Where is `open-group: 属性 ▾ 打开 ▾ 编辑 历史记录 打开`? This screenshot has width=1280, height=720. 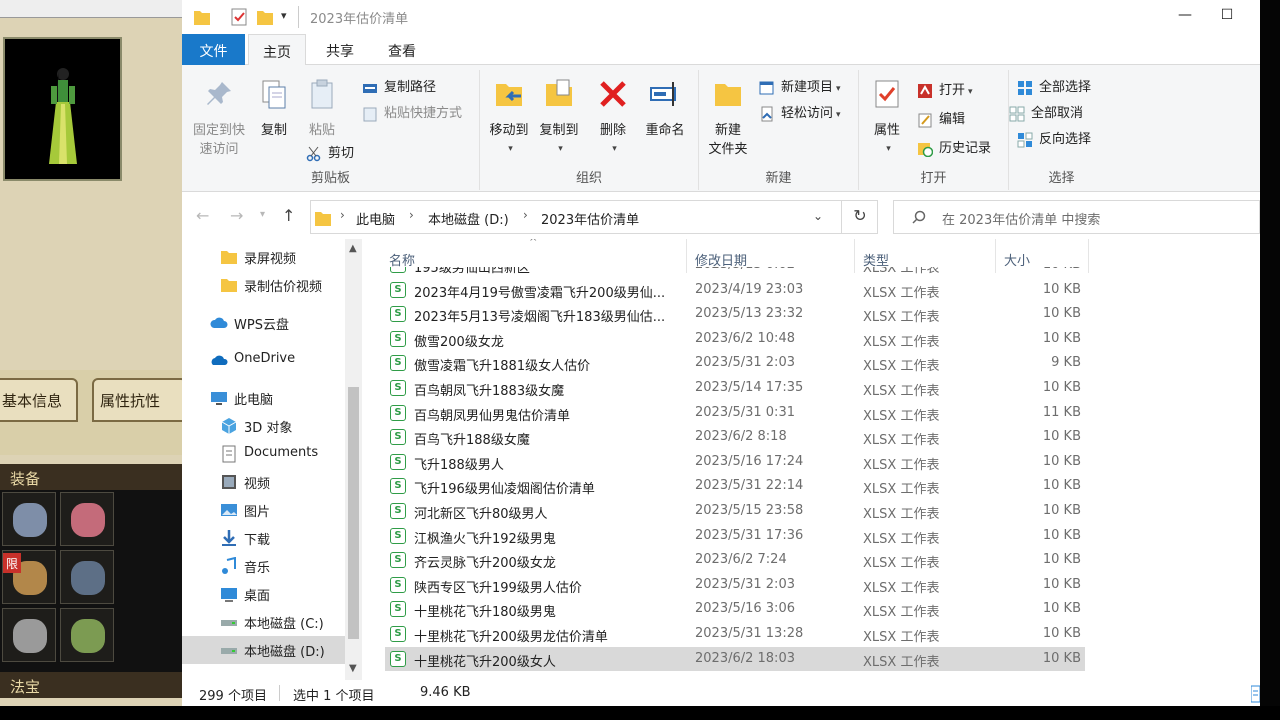 open-group: 属性 ▾ 打开 ▾ 编辑 历史记录 打开 is located at coordinates (934, 130).